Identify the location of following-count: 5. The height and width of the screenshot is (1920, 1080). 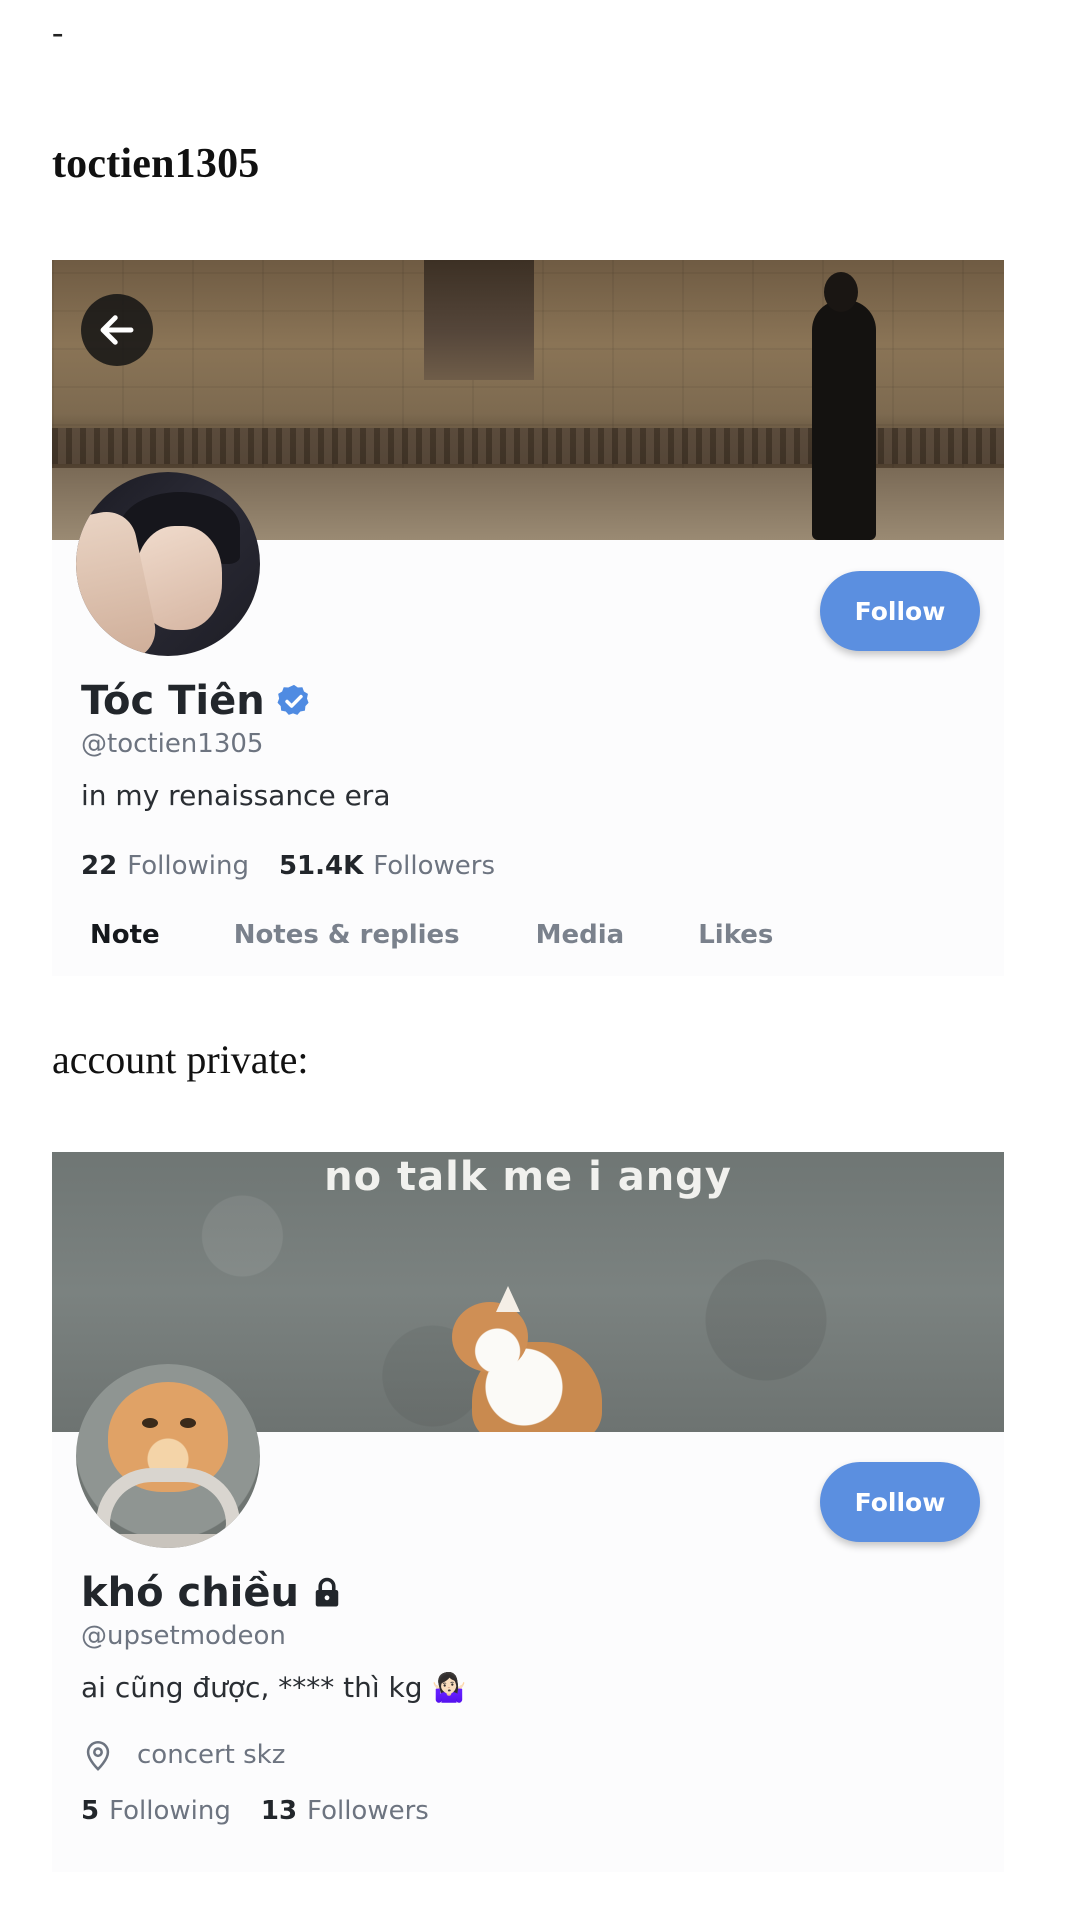
(90, 1811).